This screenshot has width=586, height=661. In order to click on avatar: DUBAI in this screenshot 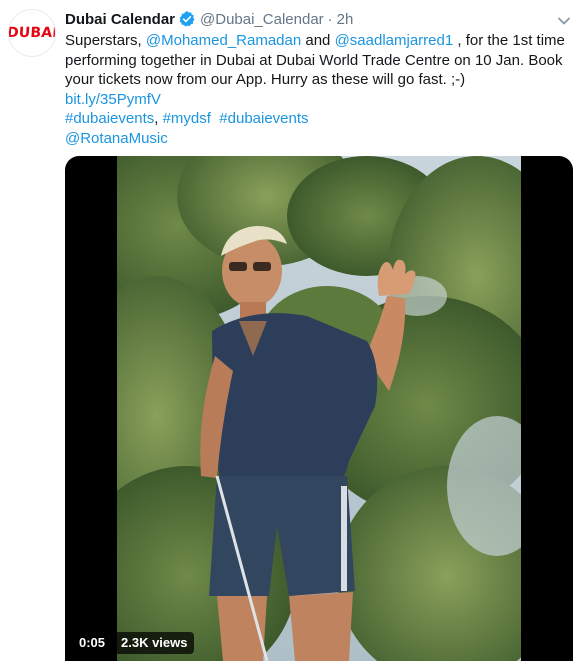, I will do `click(32, 33)`.